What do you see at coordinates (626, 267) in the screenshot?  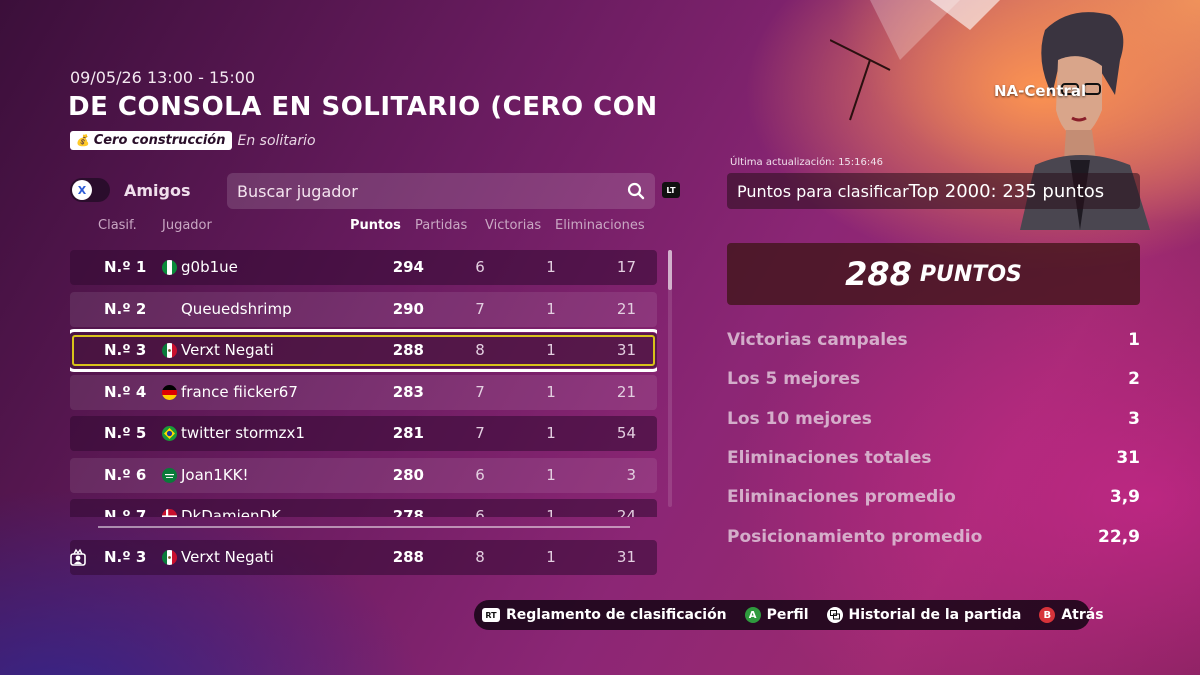 I see `elims-cell: 17` at bounding box center [626, 267].